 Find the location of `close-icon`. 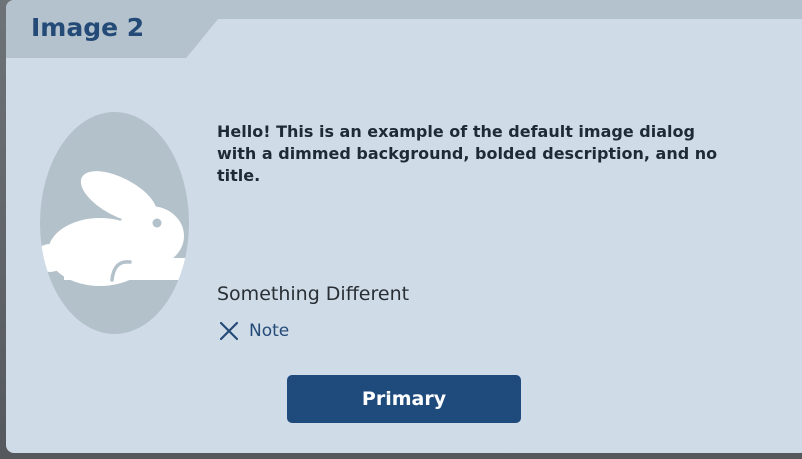

close-icon is located at coordinates (229, 331).